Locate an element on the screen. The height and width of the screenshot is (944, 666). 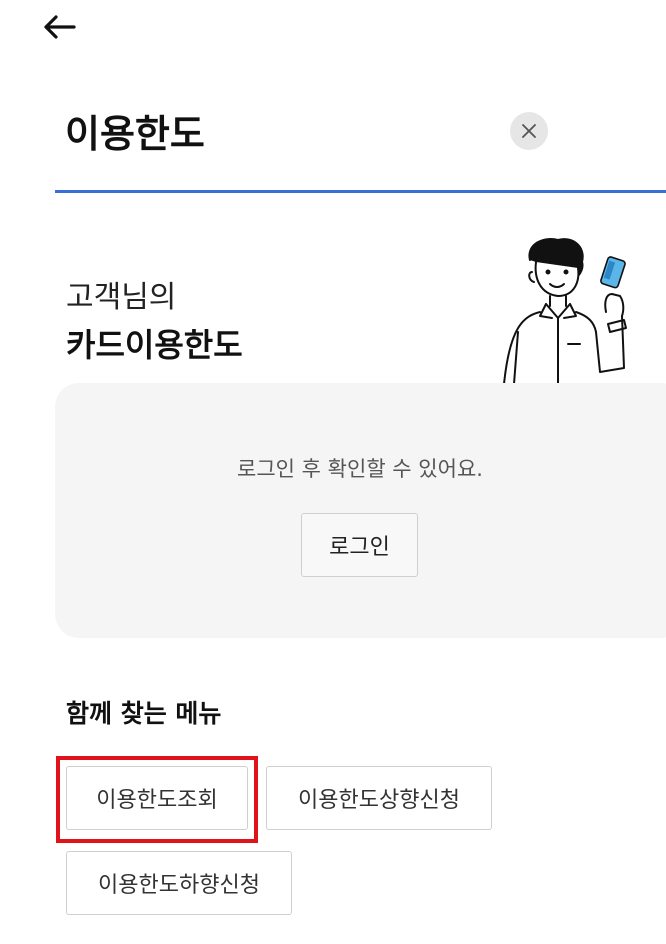
back-button is located at coordinates (60, 27).